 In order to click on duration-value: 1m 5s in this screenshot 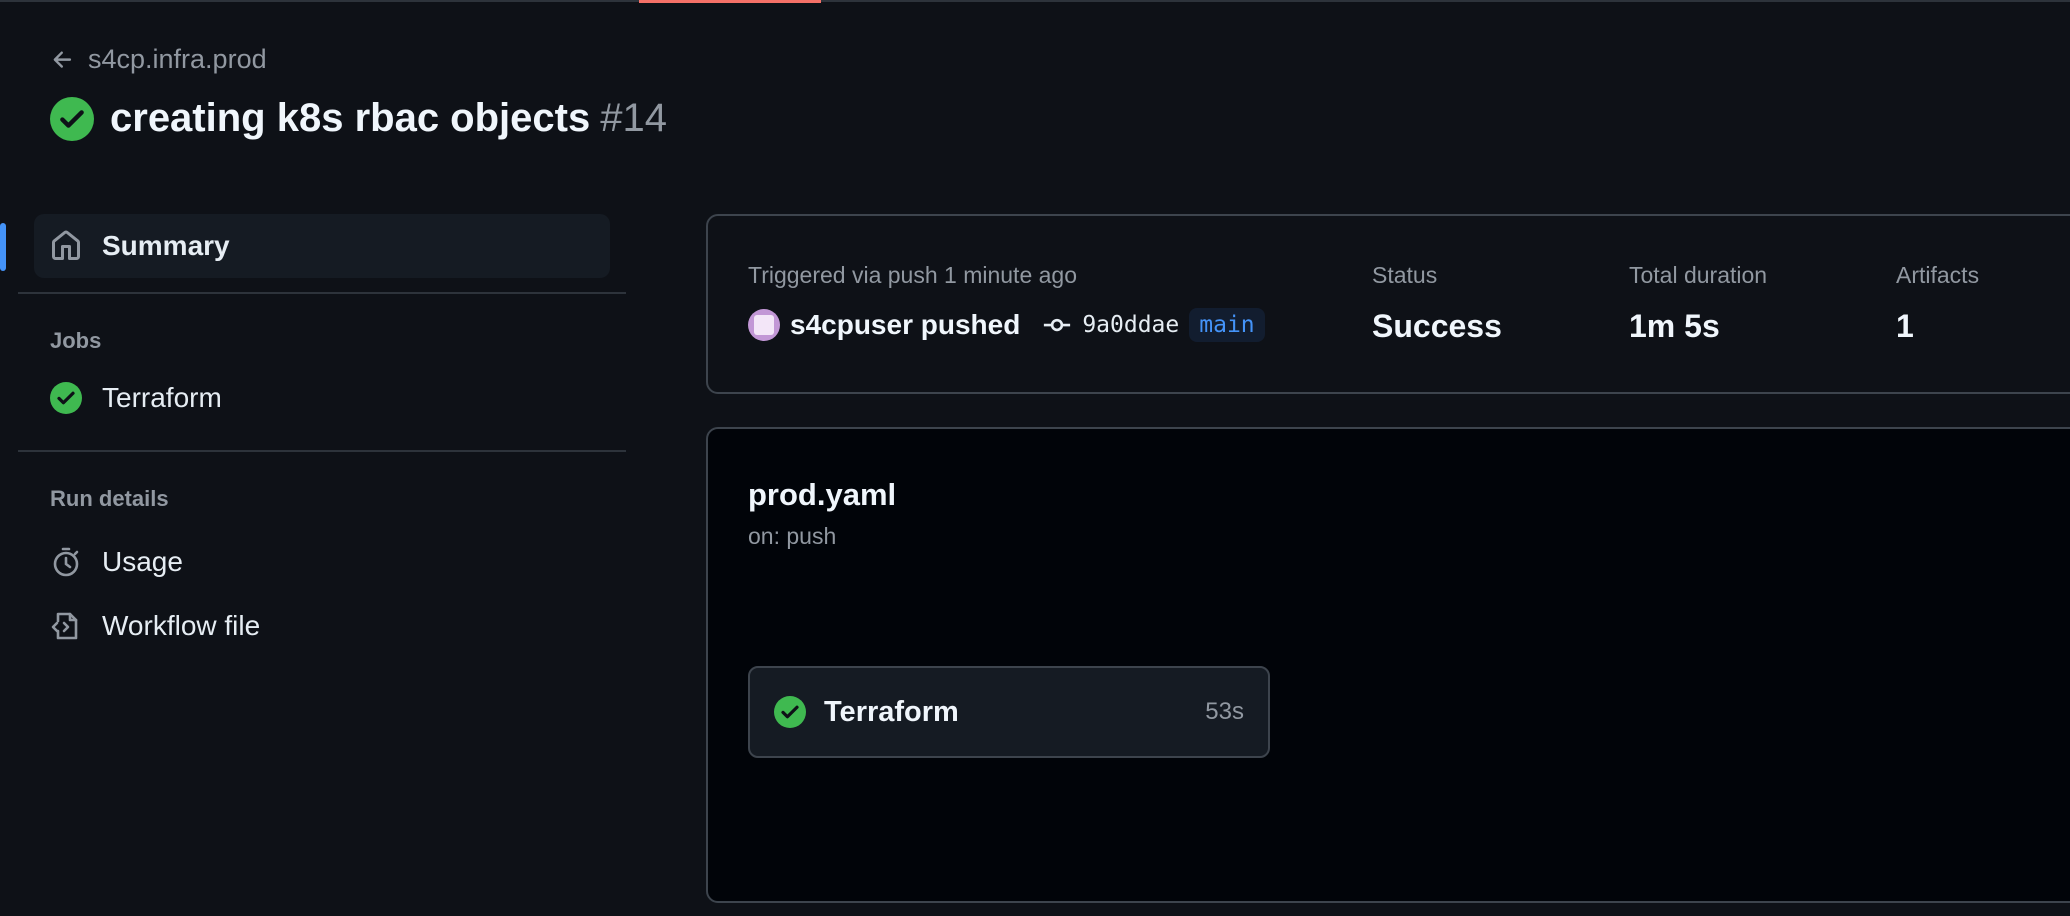, I will do `click(1674, 326)`.